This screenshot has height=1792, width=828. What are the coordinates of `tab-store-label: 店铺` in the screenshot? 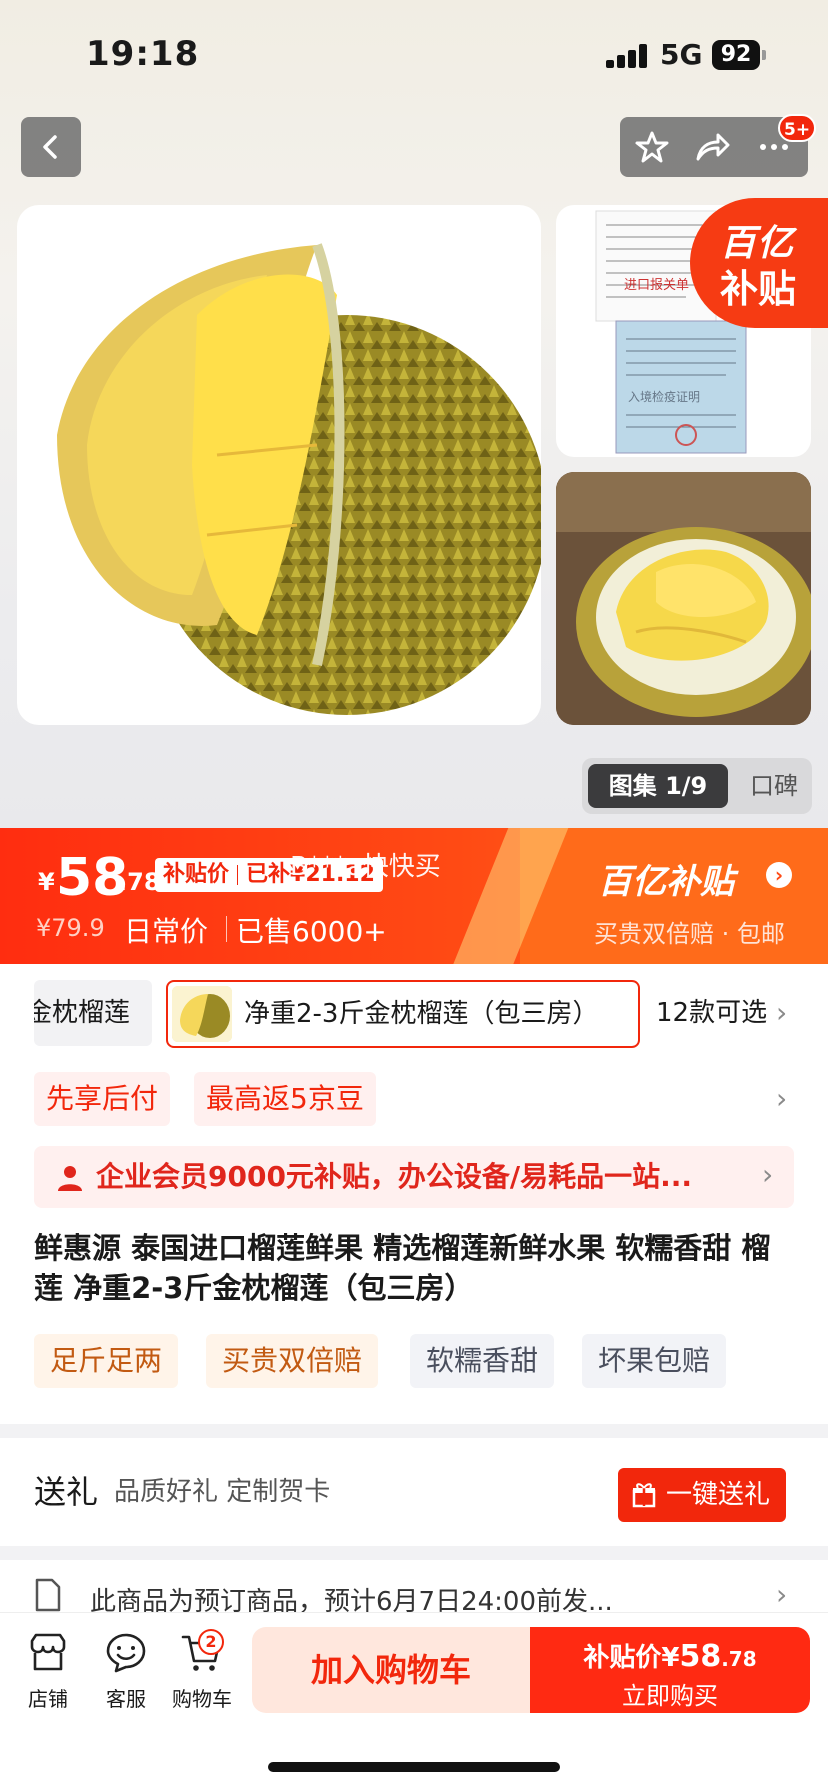 It's located at (48, 1699).